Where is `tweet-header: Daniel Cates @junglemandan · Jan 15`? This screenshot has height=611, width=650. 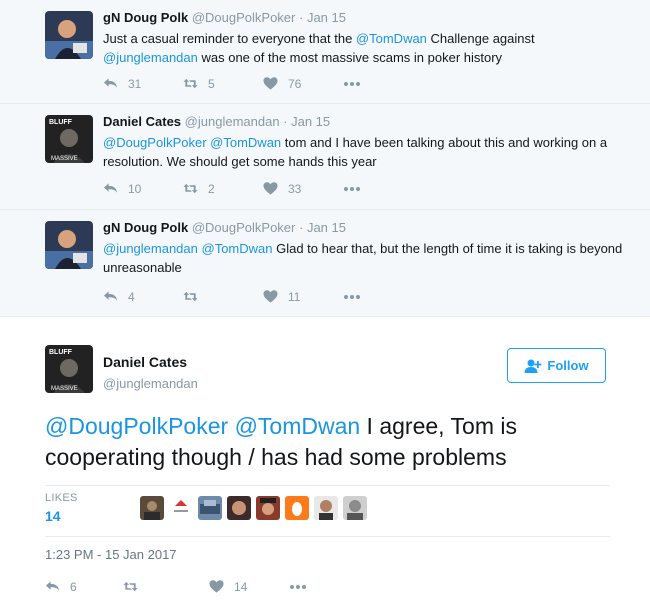 tweet-header: Daniel Cates @junglemandan · Jan 15 is located at coordinates (363, 122).